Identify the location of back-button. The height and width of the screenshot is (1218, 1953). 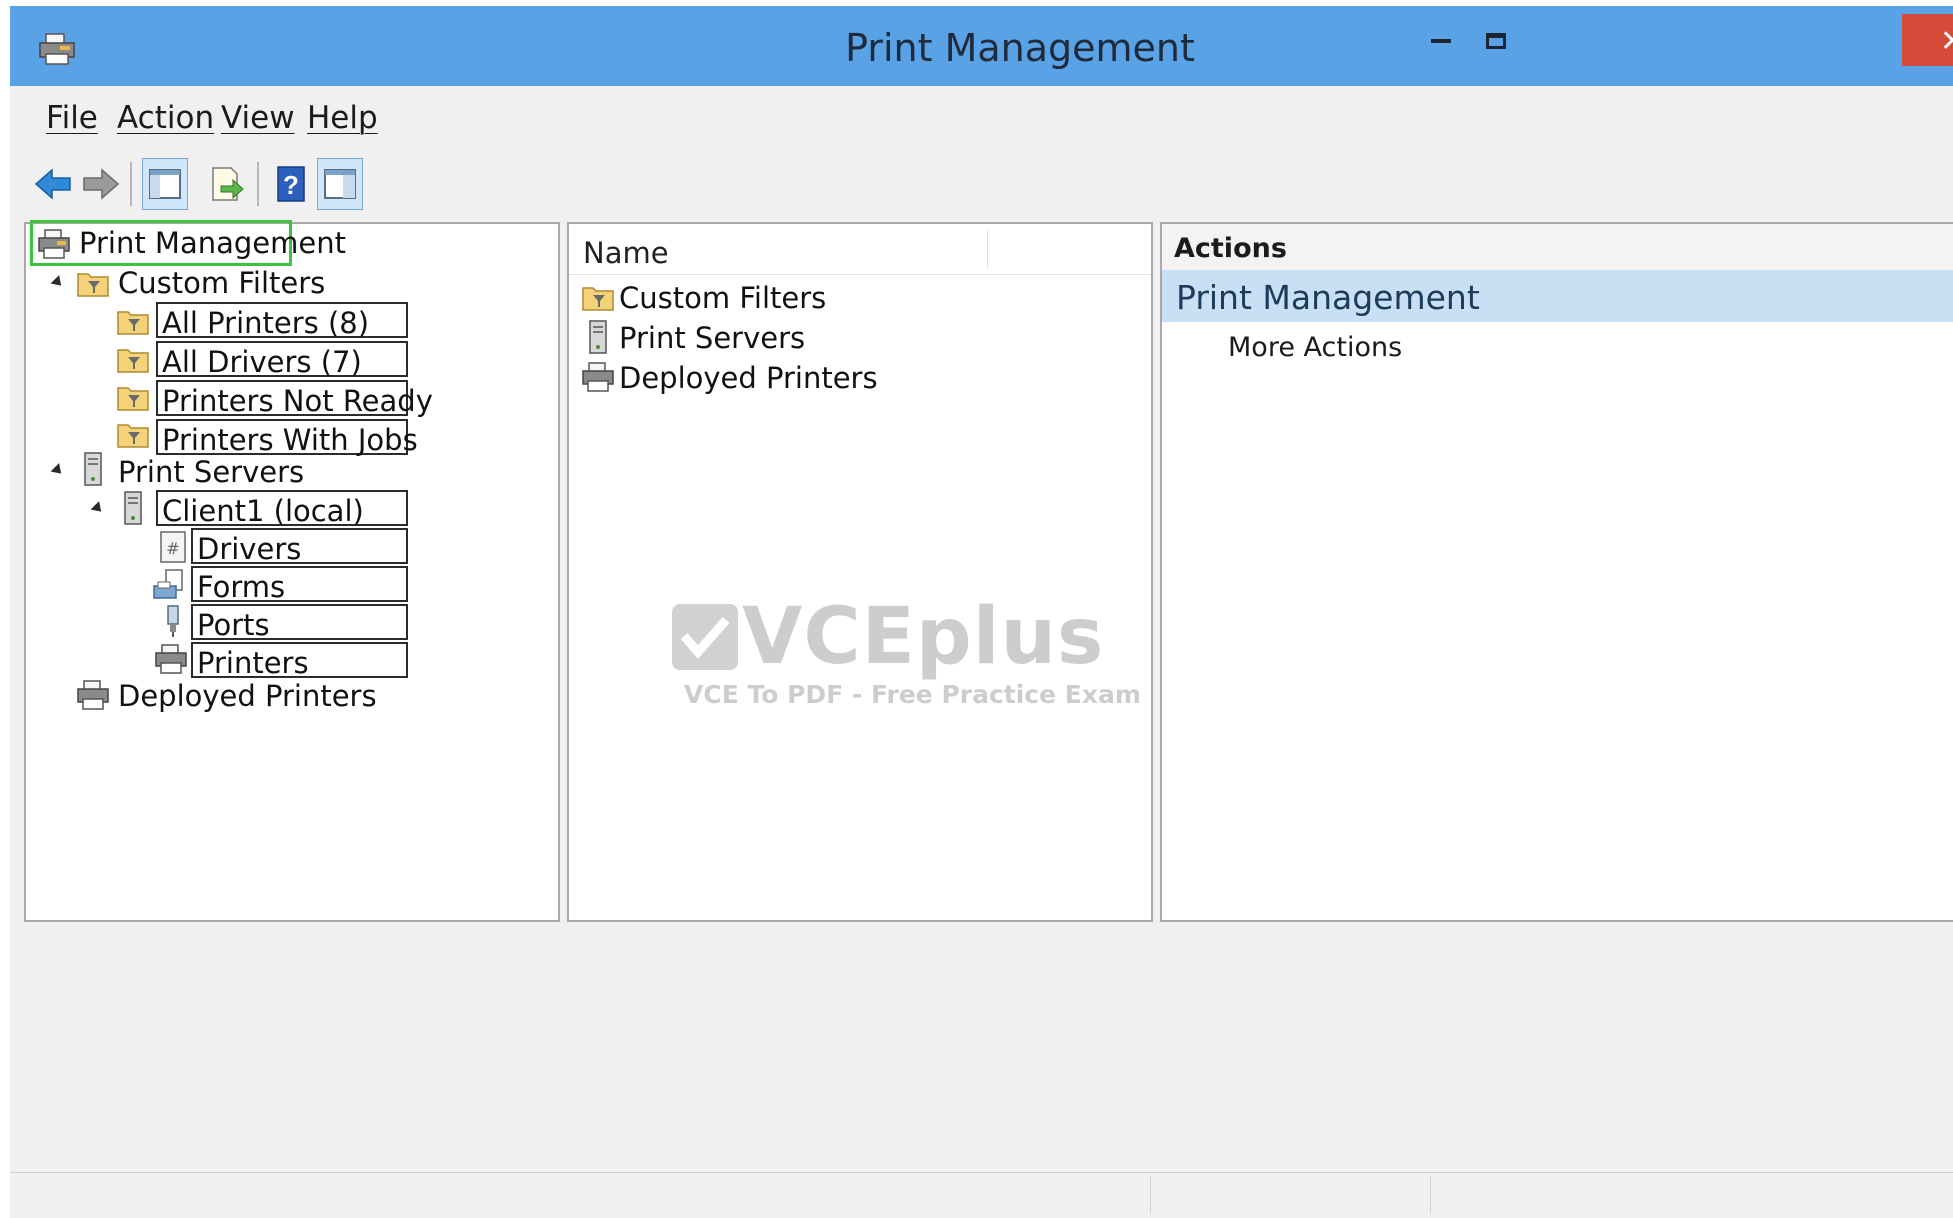
(53, 184).